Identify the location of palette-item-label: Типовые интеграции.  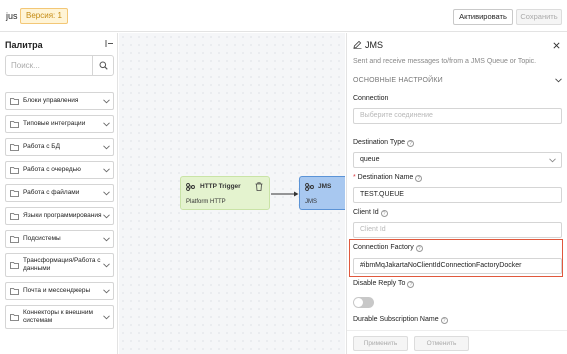
(54, 123).